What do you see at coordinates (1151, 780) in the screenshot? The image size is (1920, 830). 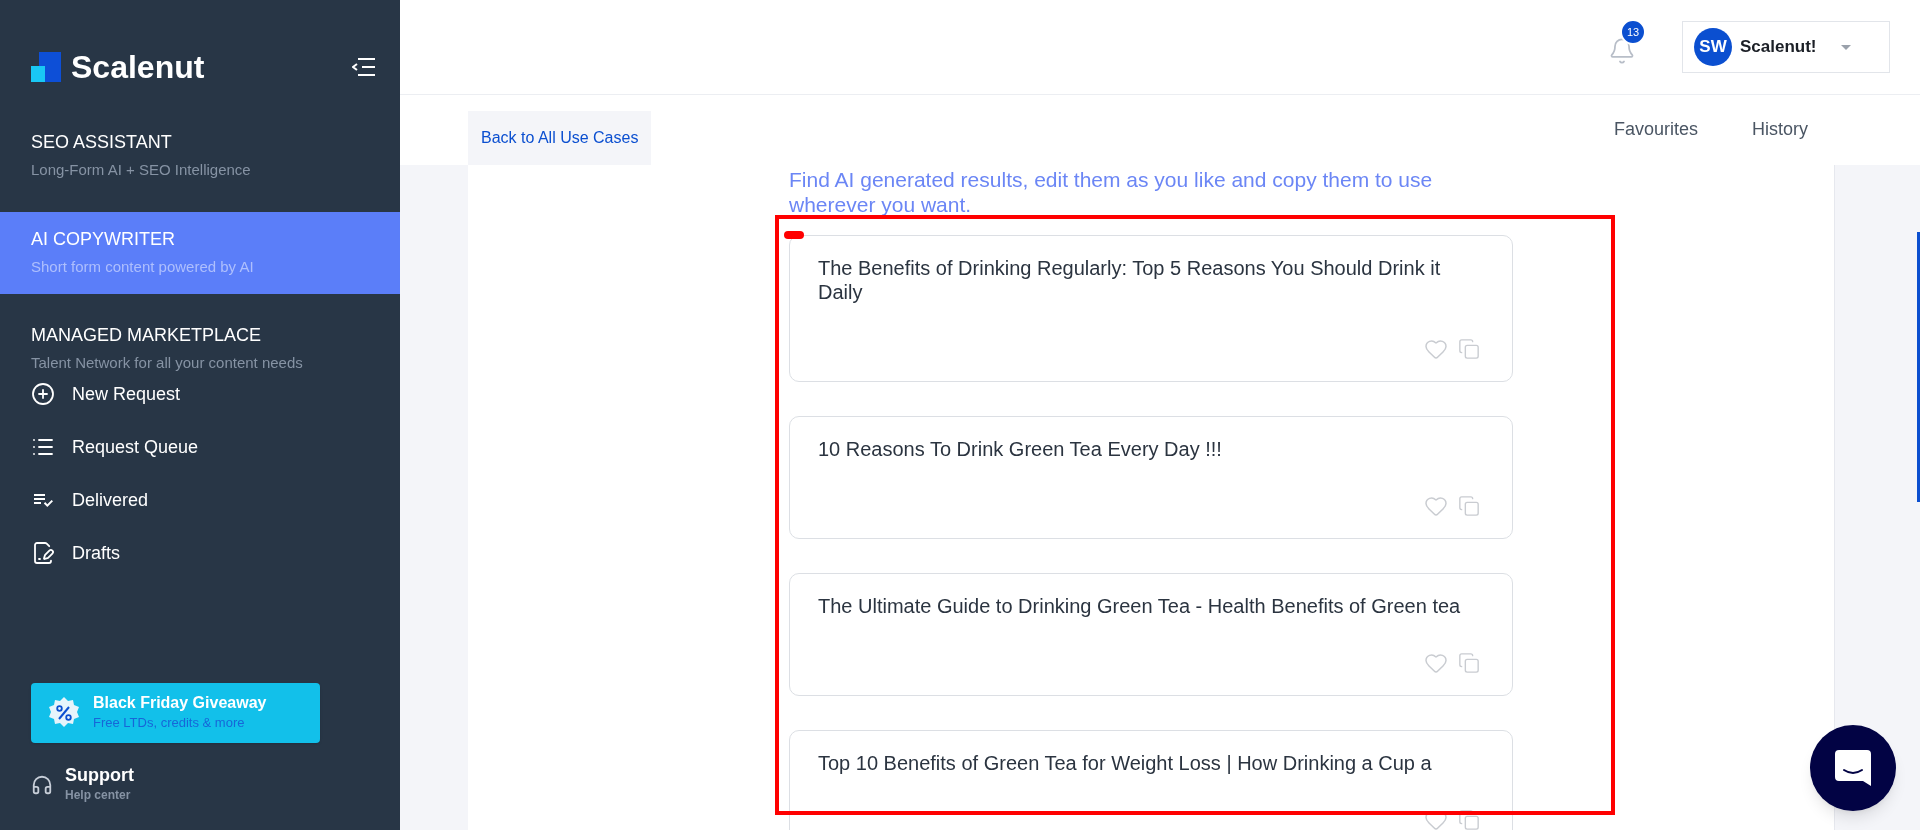 I see `result-card: Top 10 Benefits of Green Tea for Weight Loss | How Drinking a Cup a` at bounding box center [1151, 780].